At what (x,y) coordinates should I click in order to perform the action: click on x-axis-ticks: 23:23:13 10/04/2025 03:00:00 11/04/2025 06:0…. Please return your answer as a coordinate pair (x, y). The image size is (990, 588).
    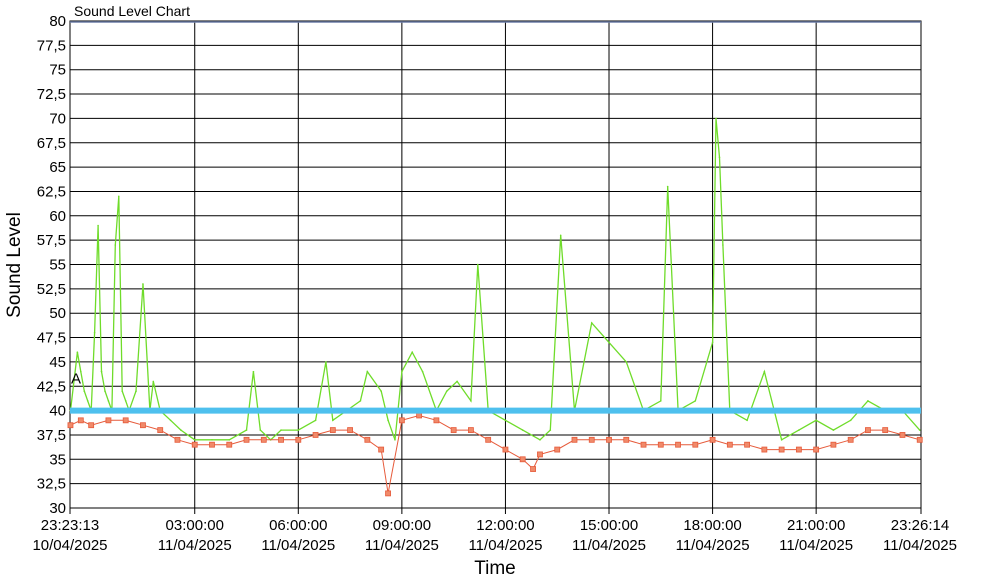
    Looking at the image, I should click on (494, 535).